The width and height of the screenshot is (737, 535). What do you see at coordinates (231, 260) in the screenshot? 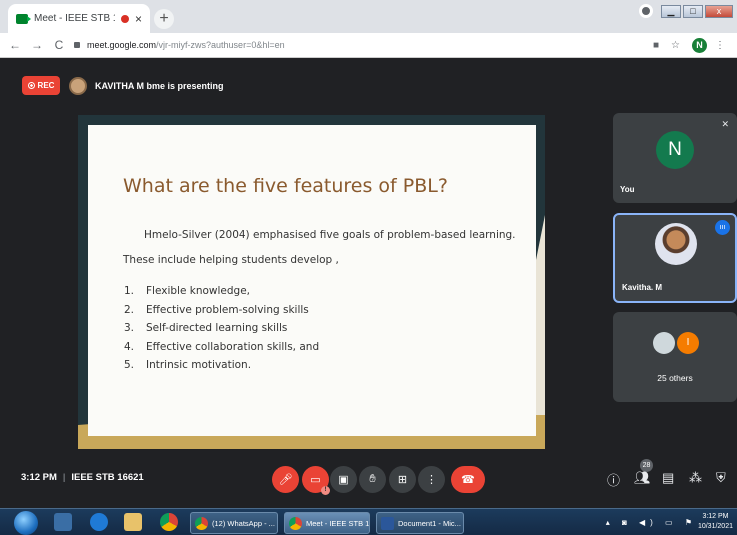
I see `slide-lead: These include helping students develop ,` at bounding box center [231, 260].